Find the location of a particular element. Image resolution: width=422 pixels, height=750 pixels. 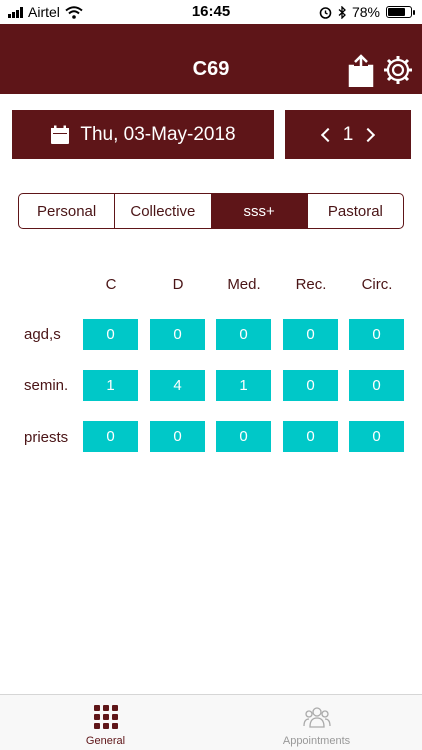

page-number: 1 is located at coordinates (348, 134).